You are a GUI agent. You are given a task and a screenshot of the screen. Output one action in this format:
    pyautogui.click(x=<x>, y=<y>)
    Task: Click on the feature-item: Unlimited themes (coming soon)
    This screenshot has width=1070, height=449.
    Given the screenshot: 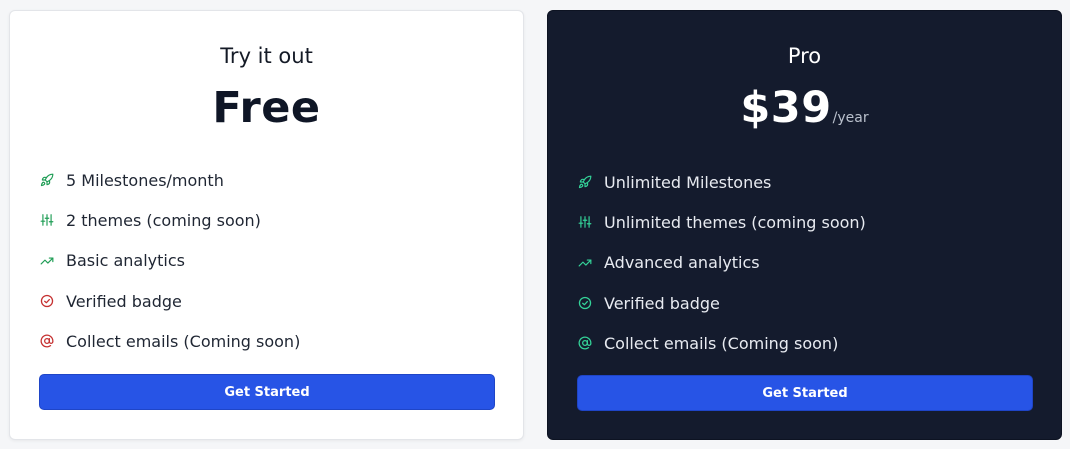 What is the action you would take?
    pyautogui.click(x=722, y=222)
    